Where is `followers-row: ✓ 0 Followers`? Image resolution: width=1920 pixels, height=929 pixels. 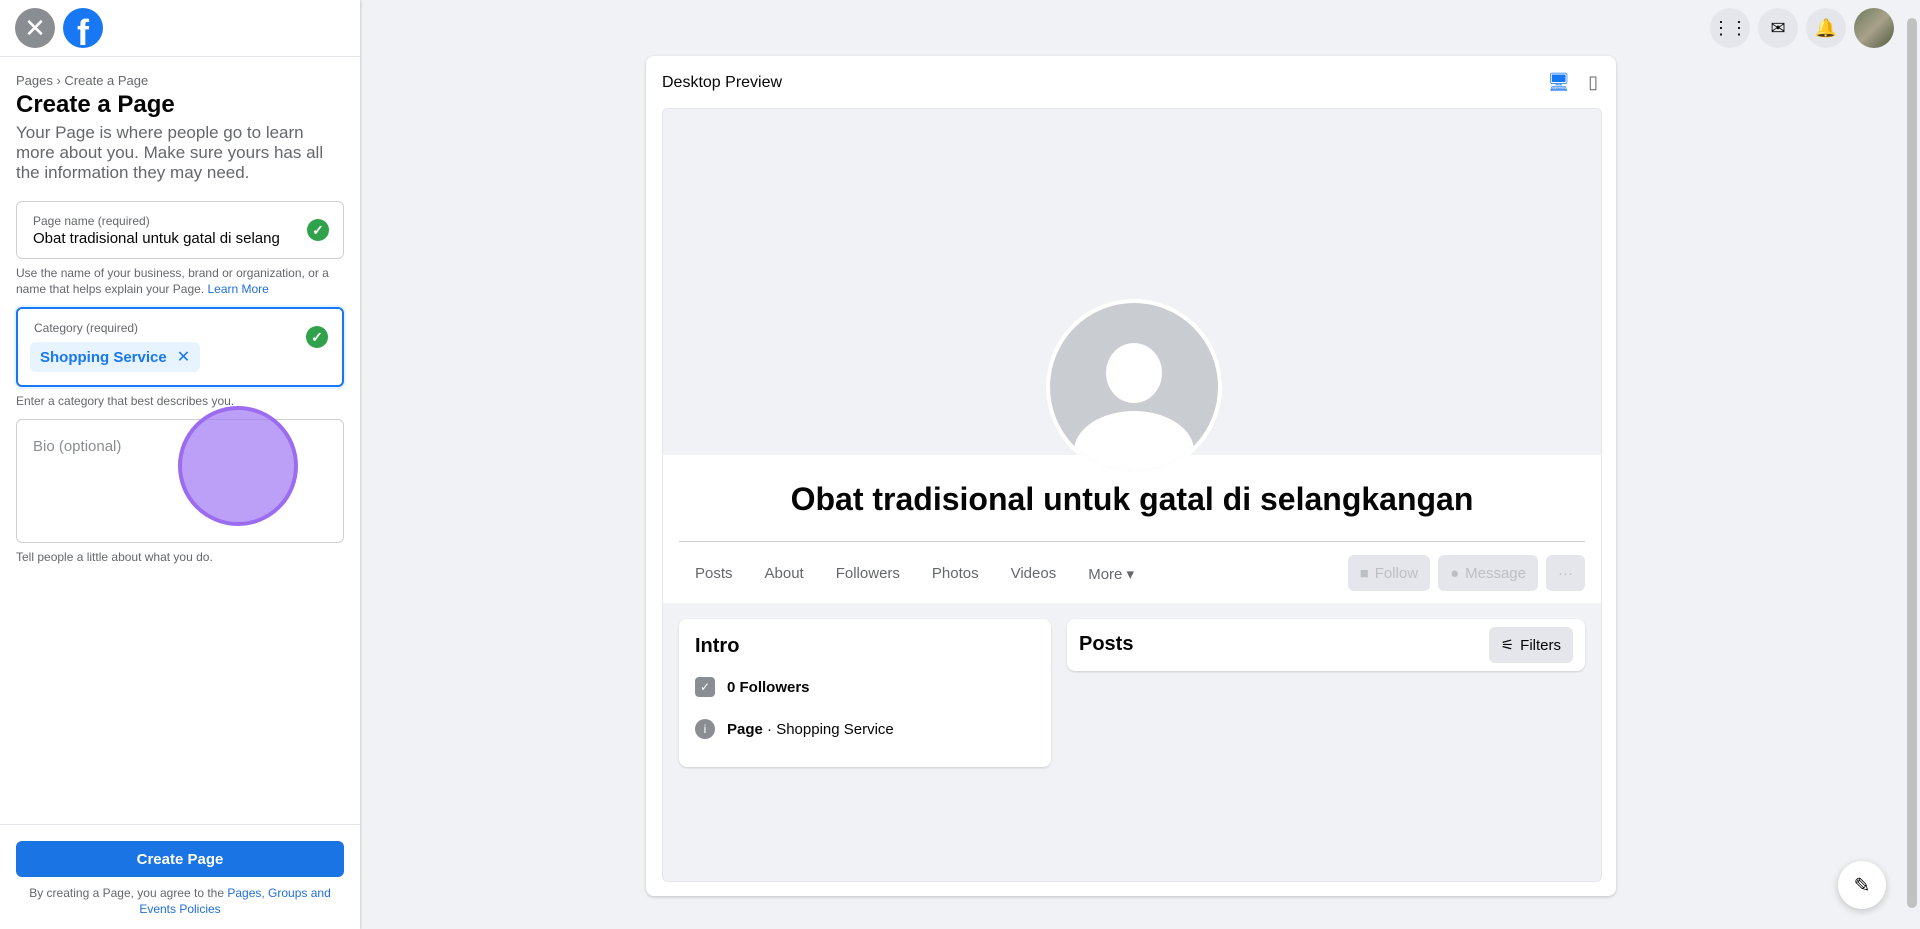
followers-row: ✓ 0 Followers is located at coordinates (752, 687).